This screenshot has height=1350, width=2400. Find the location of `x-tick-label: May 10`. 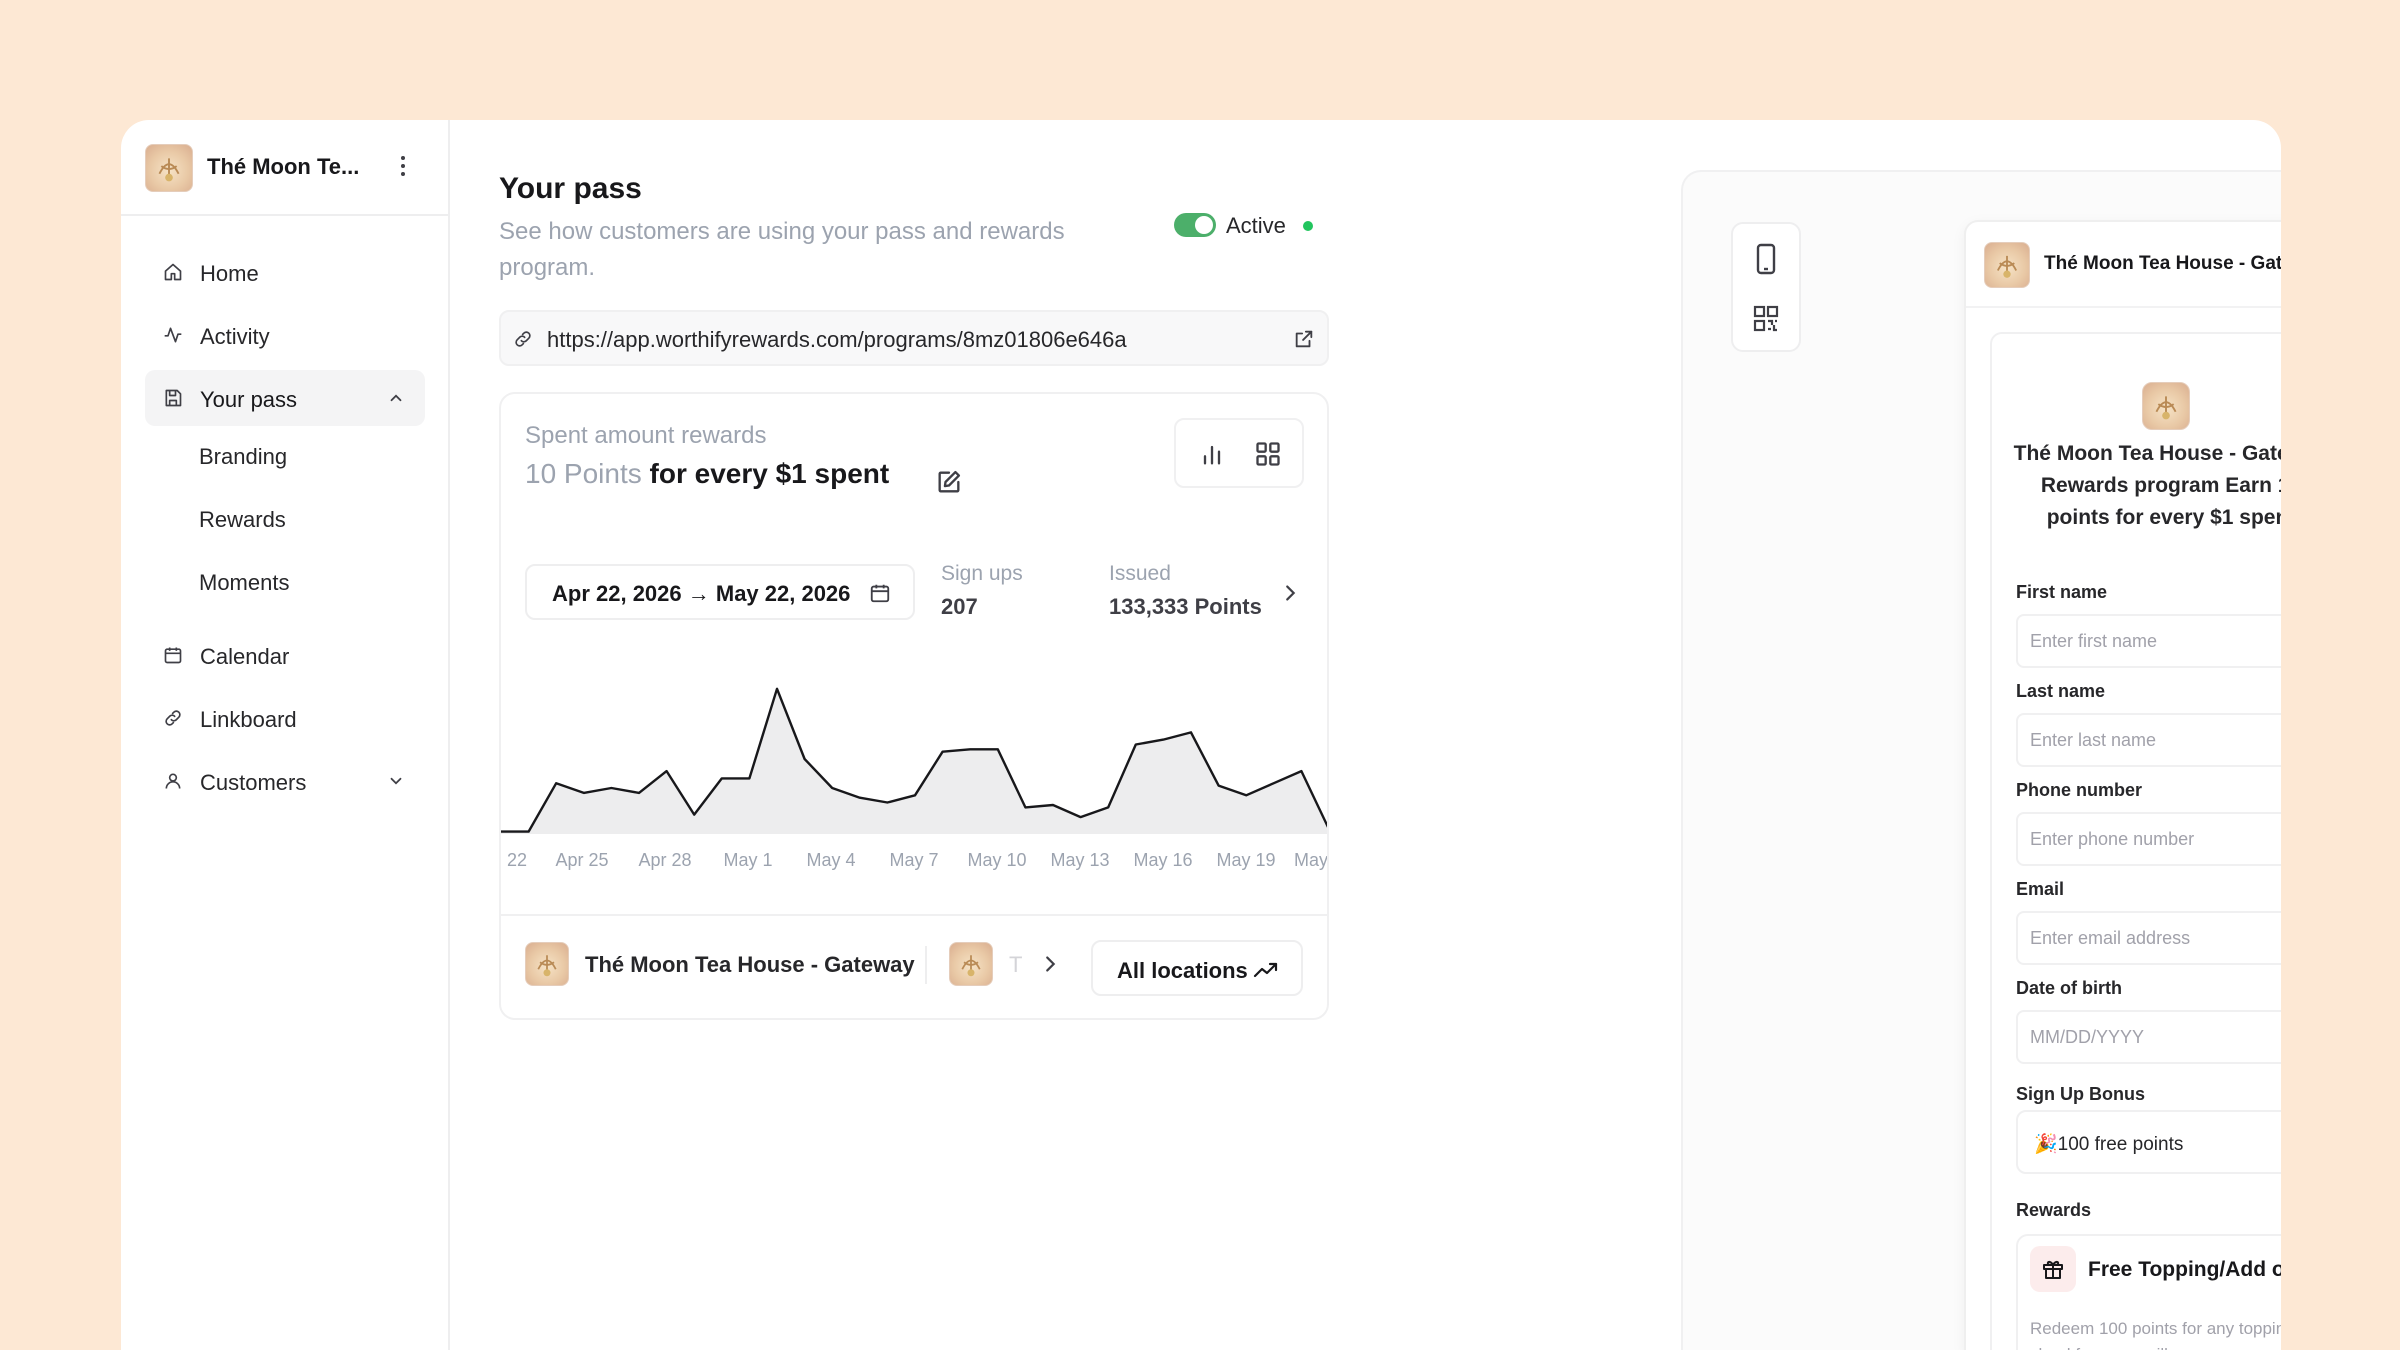

x-tick-label: May 10 is located at coordinates (996, 860).